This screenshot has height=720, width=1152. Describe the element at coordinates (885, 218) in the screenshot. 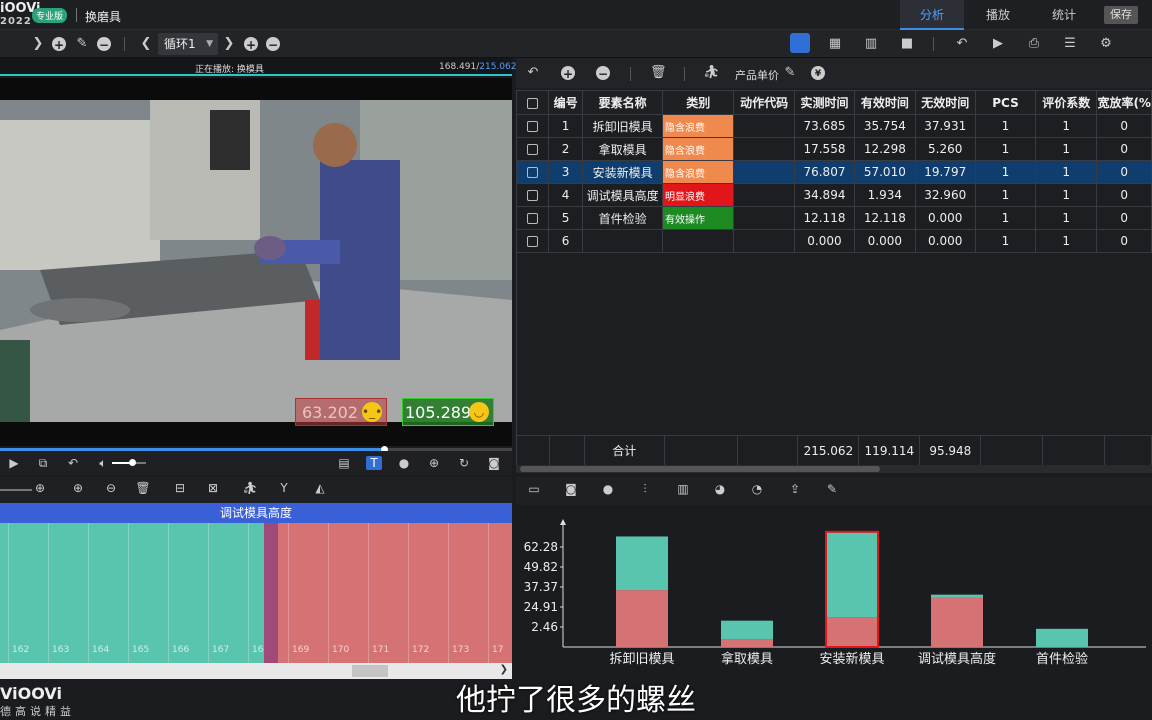

I see `cell-valid: 12.118` at that location.